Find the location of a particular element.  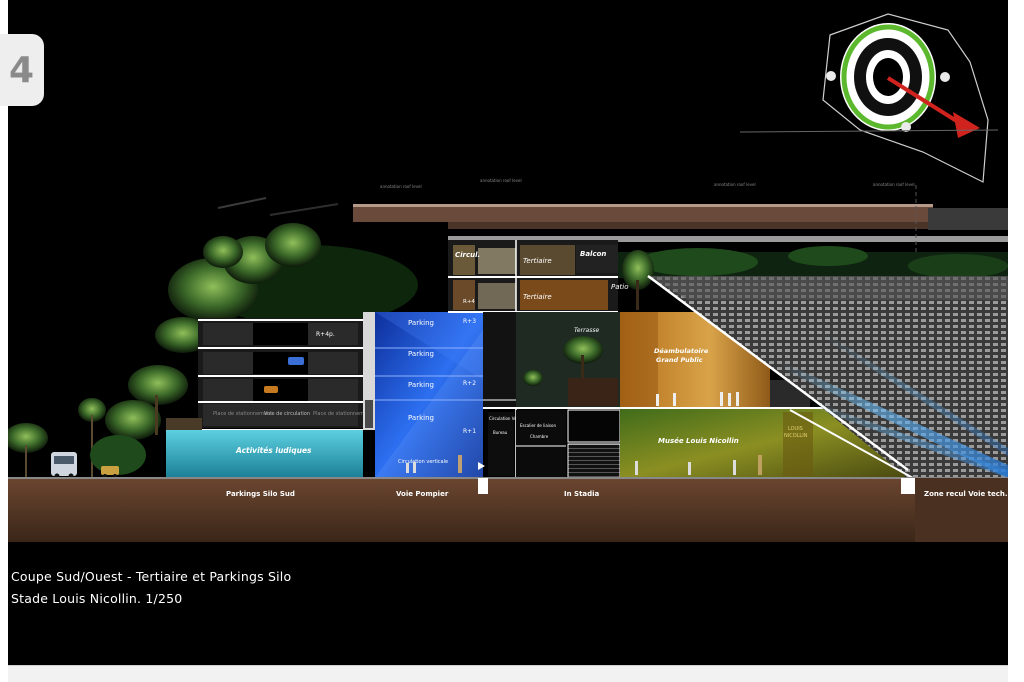

bus-icon is located at coordinates (64, 465).